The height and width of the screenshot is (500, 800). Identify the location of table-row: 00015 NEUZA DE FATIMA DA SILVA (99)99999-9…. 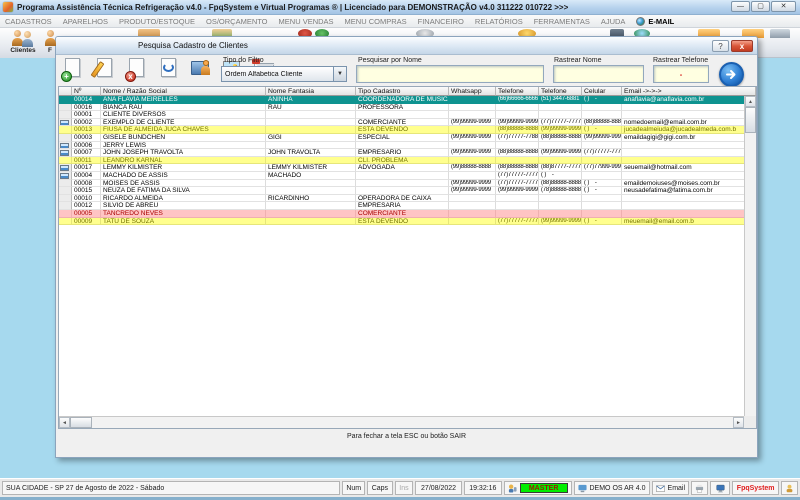
(407, 191).